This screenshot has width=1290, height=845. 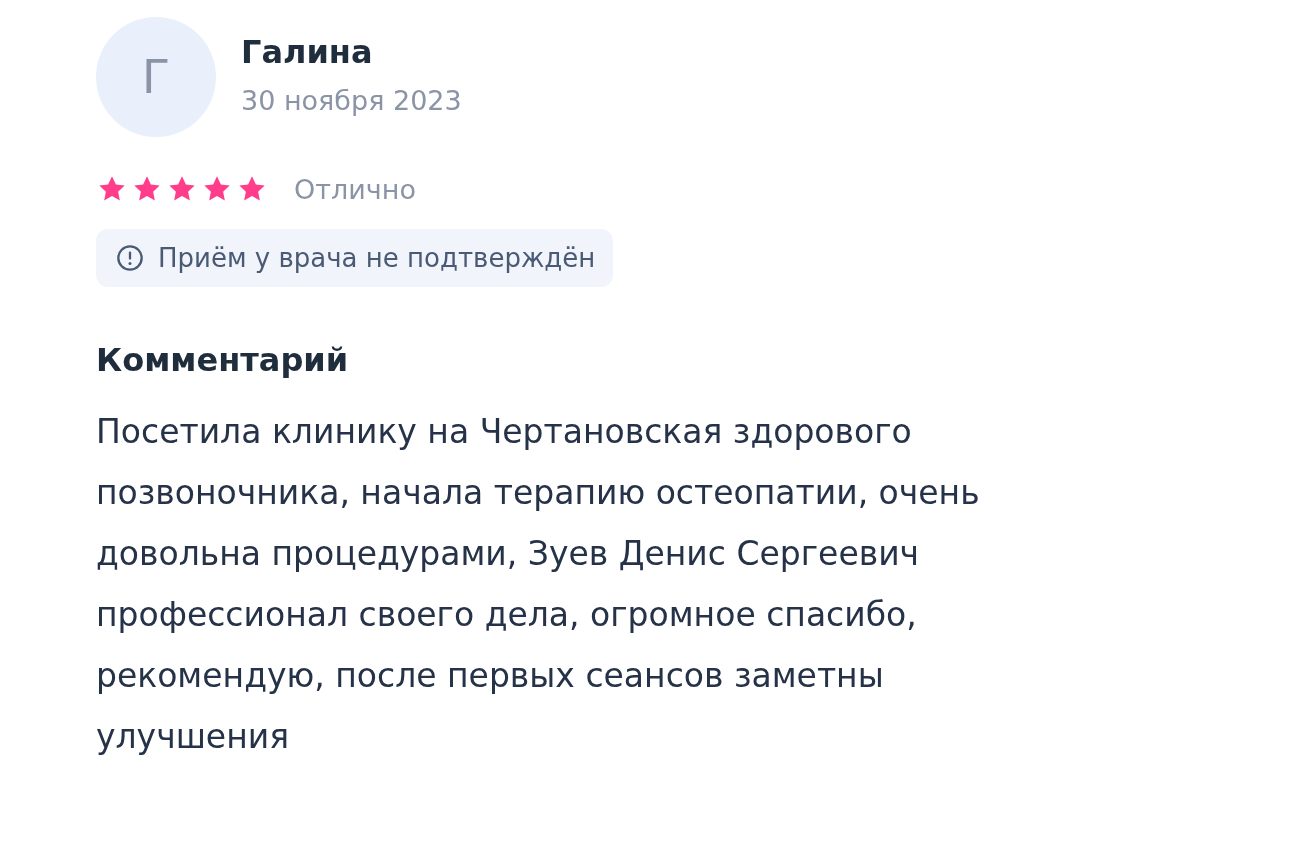 I want to click on comment-heading: Комментарий, so click(x=223, y=360).